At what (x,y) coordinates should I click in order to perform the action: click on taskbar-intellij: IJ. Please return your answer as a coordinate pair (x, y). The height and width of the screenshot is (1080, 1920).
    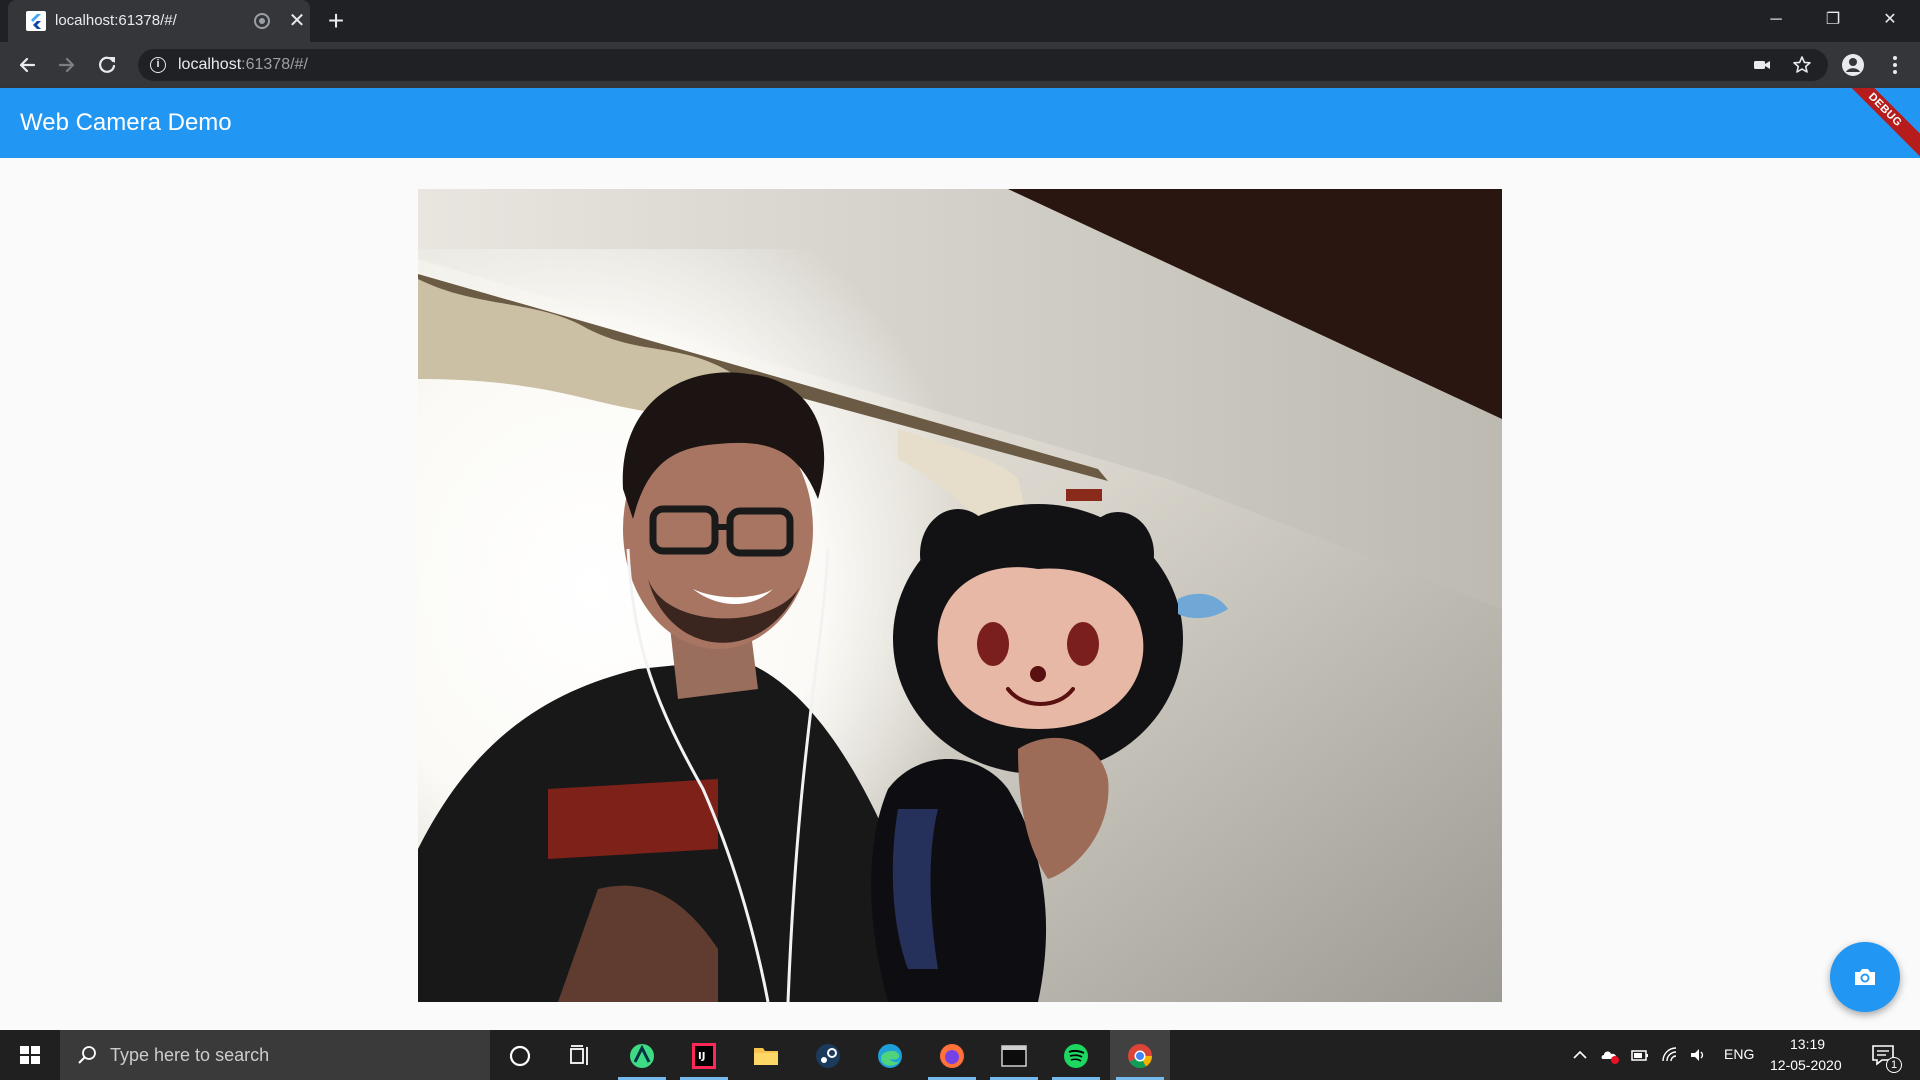
    Looking at the image, I should click on (704, 1055).